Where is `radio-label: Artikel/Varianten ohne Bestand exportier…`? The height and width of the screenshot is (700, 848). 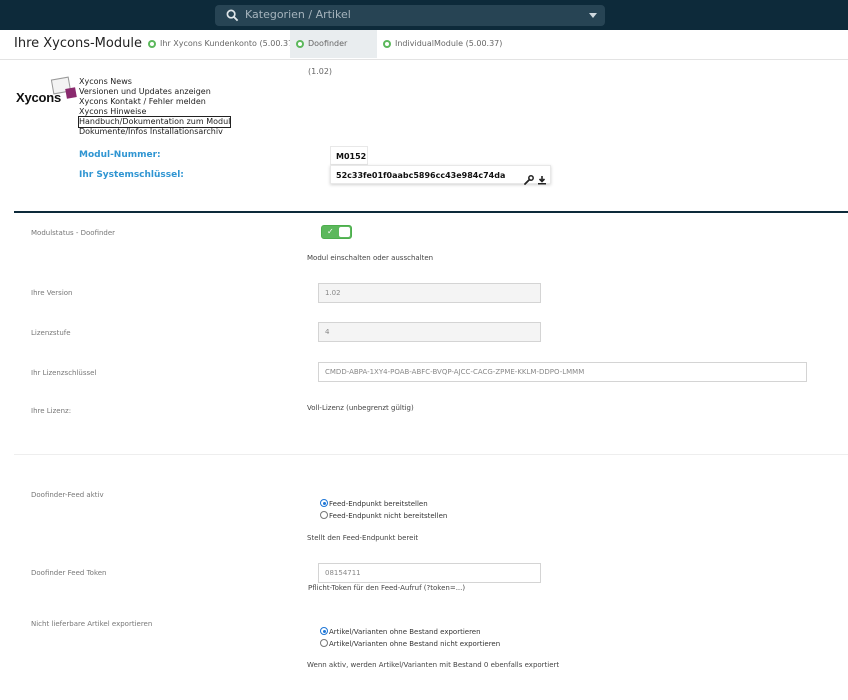 radio-label: Artikel/Varianten ohne Bestand exportier… is located at coordinates (405, 632).